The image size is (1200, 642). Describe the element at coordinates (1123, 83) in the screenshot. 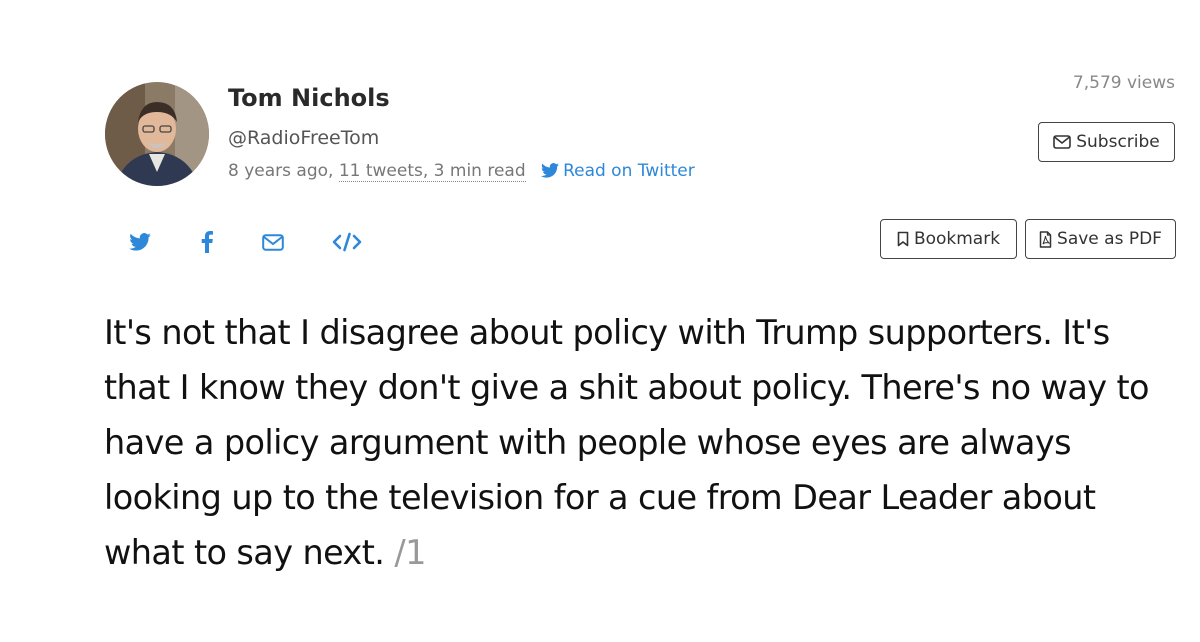

I see `view-count: 7,579 views` at that location.